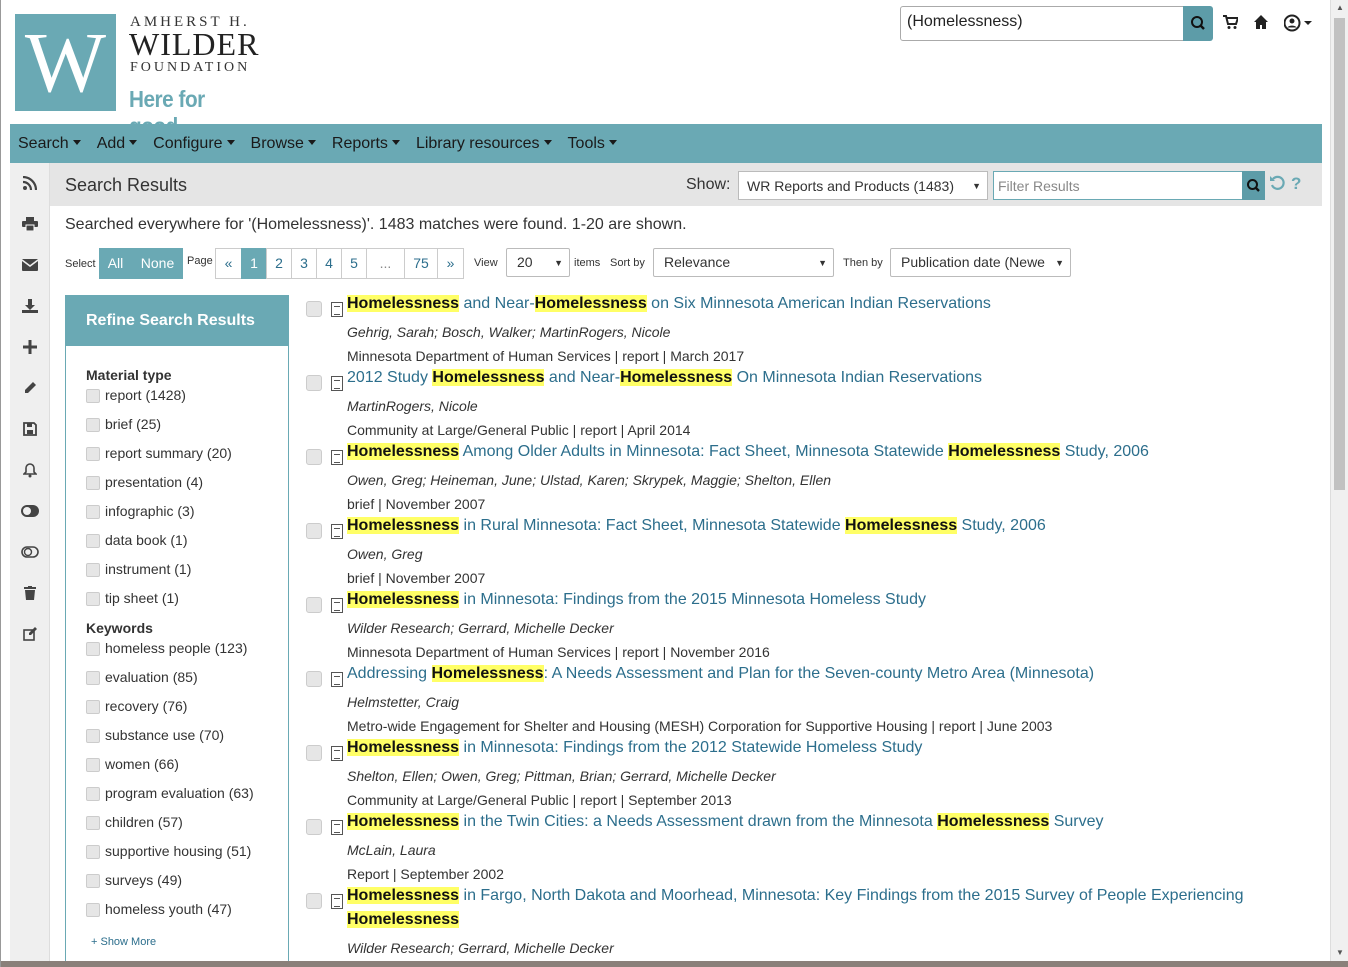 The width and height of the screenshot is (1348, 967). I want to click on filter-search-button, so click(1253, 185).